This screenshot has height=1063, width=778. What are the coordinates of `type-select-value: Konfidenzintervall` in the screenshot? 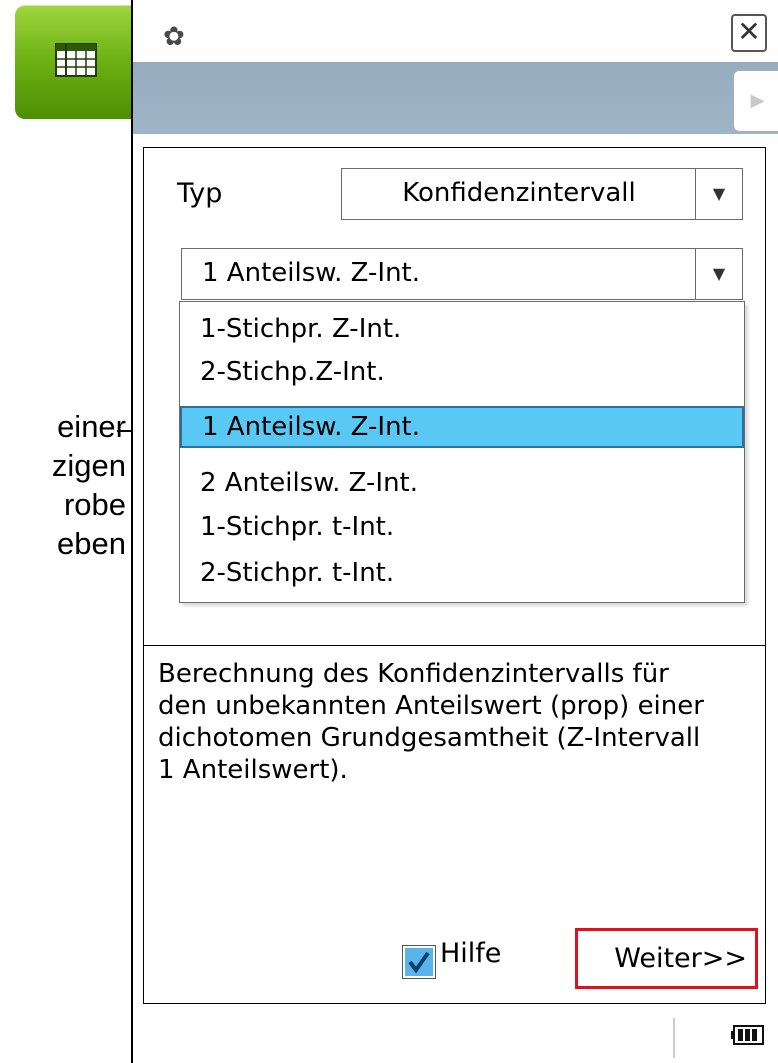 It's located at (519, 193).